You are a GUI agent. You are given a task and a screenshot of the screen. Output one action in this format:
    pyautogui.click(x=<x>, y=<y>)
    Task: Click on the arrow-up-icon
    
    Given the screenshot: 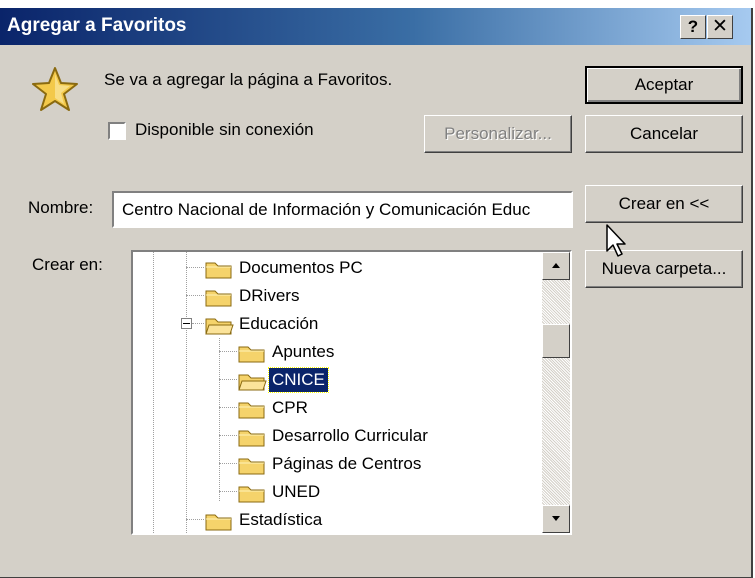 What is the action you would take?
    pyautogui.click(x=556, y=265)
    